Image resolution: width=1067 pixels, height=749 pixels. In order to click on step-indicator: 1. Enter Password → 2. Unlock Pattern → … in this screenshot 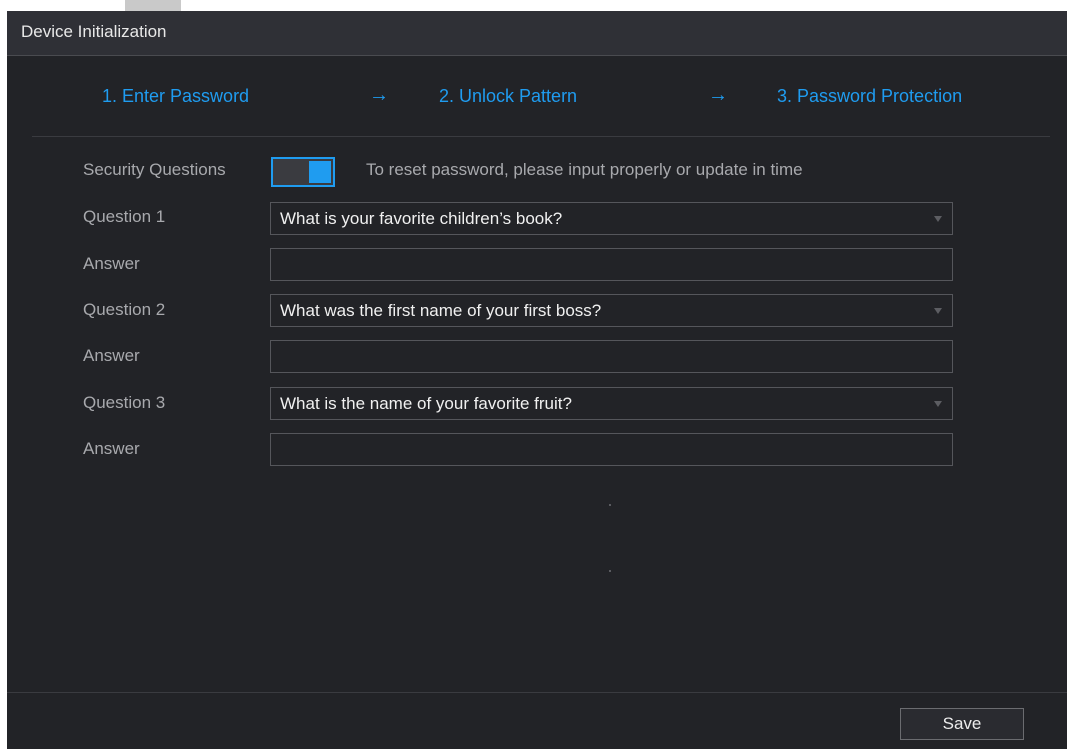, I will do `click(537, 100)`.